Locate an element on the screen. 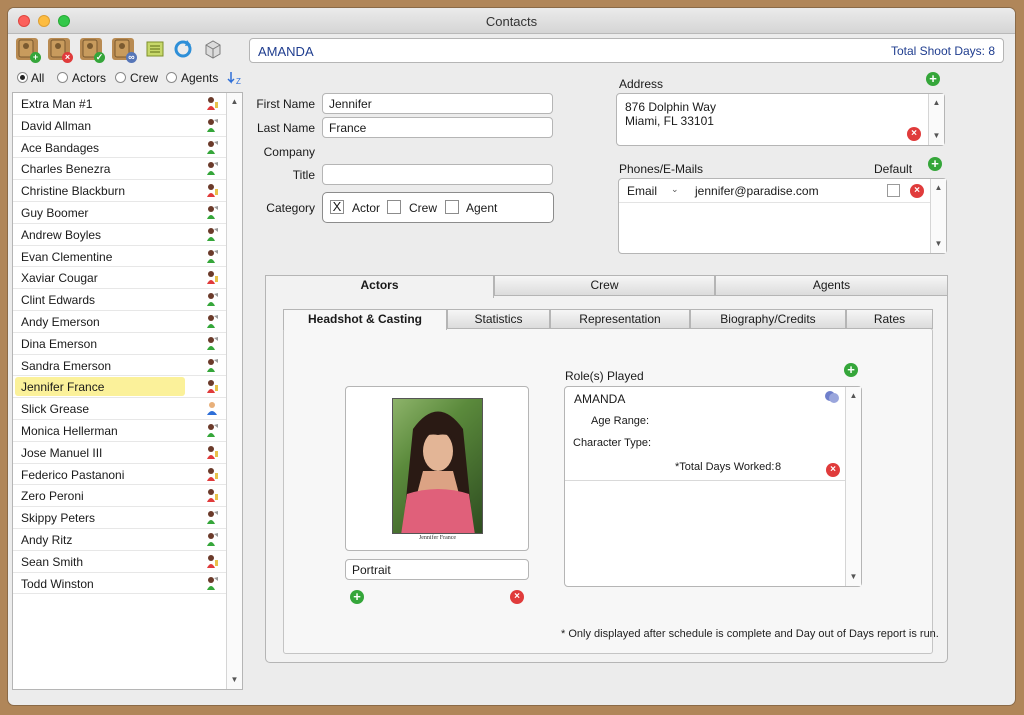 Image resolution: width=1024 pixels, height=715 pixels. tab-representation: Representation is located at coordinates (620, 319).